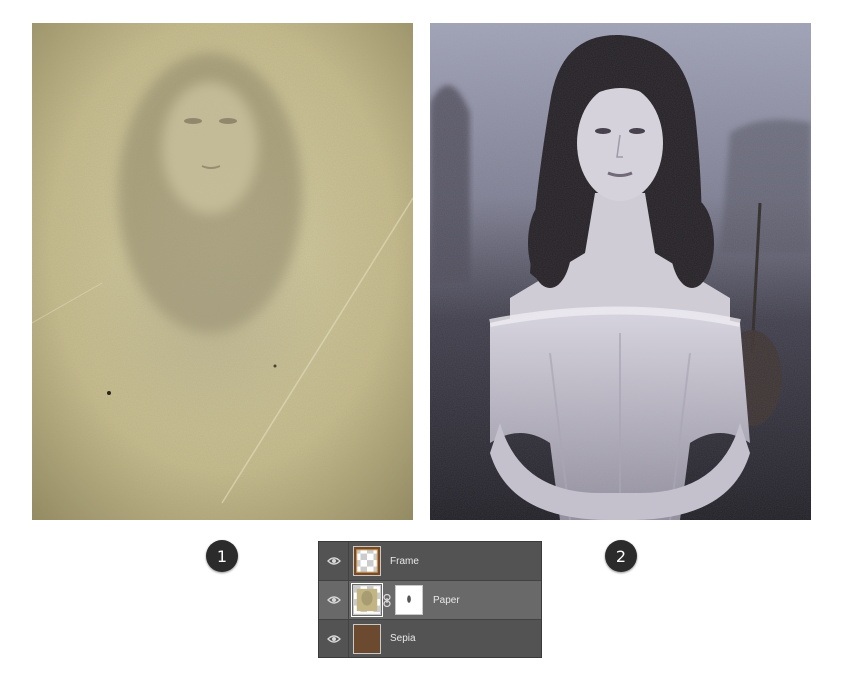 This screenshot has width=850, height=678. I want to click on step-badge-label: 1, so click(222, 556).